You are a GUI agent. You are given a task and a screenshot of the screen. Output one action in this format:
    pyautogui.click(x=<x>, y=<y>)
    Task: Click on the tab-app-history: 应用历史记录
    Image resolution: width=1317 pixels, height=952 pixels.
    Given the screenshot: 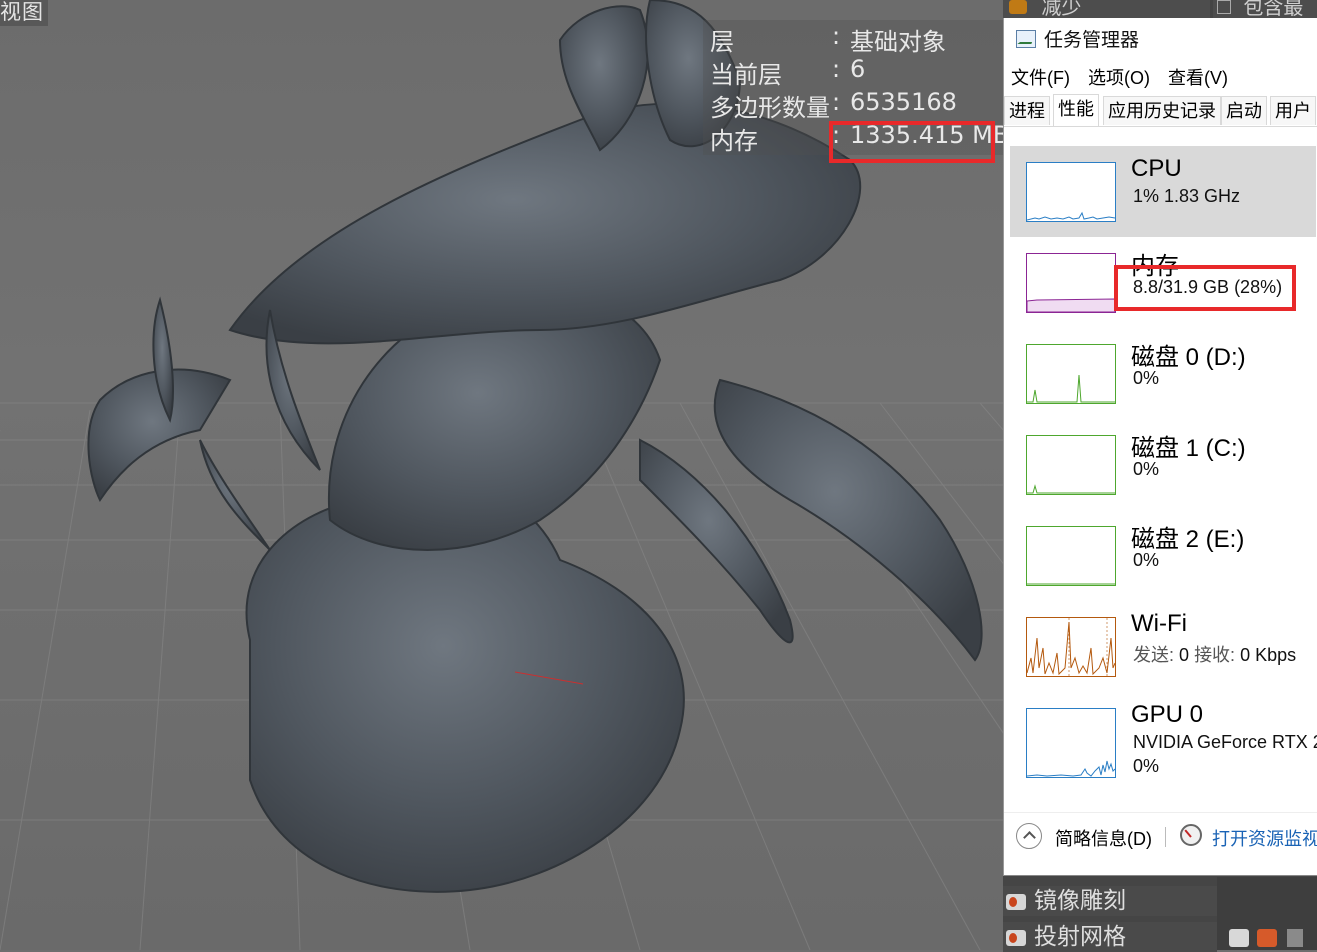 What is the action you would take?
    pyautogui.click(x=1162, y=110)
    